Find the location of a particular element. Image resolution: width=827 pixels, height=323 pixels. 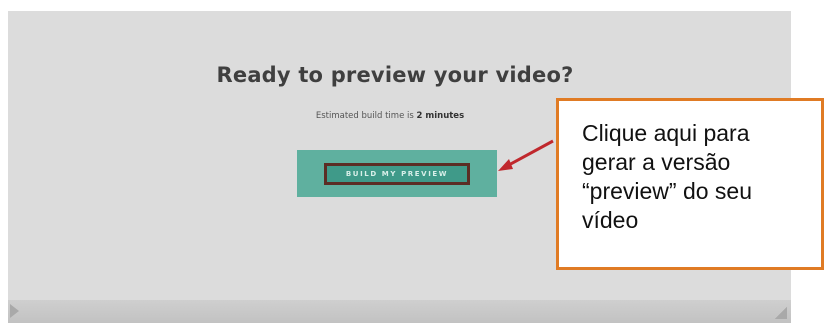

bottom-scrollbar is located at coordinates (399, 311).